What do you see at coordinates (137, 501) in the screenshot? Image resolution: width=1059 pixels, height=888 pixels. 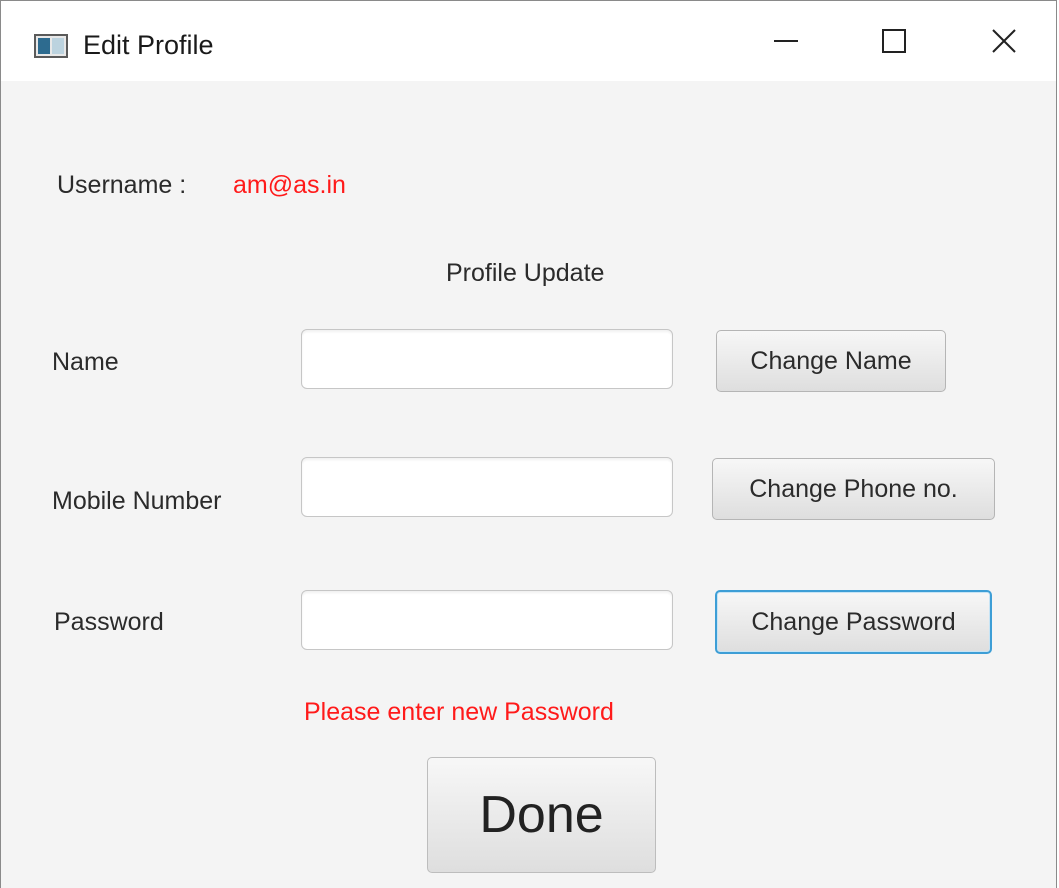 I see `mobile-number-label: Mobile Number` at bounding box center [137, 501].